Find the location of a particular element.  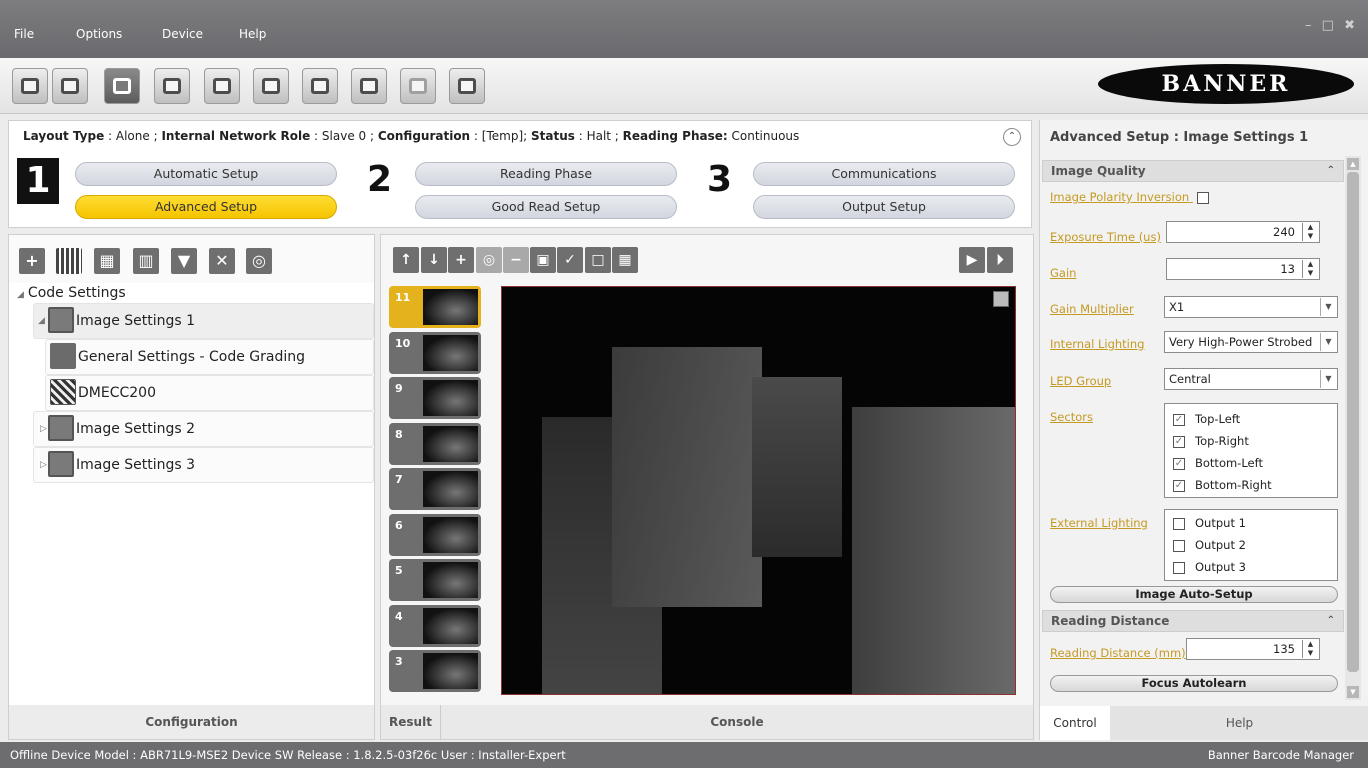

image-polarity-inversion-checkbox is located at coordinates (1202, 197).